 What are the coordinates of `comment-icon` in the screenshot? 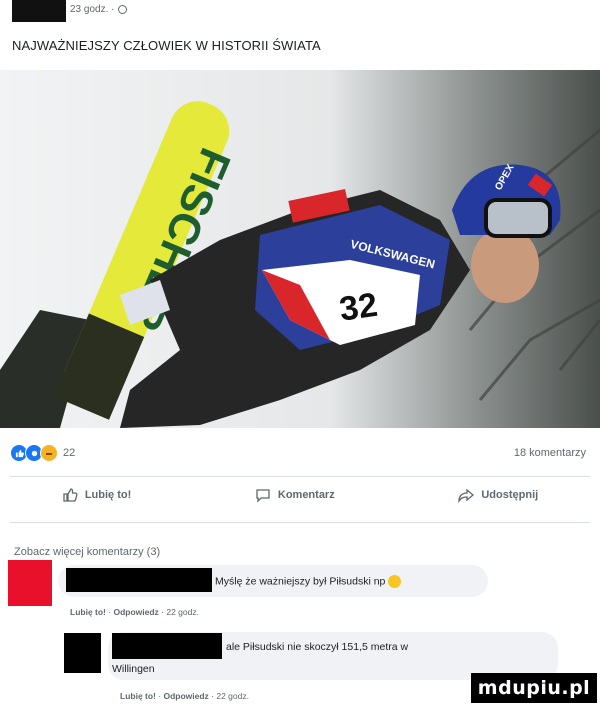 It's located at (263, 496).